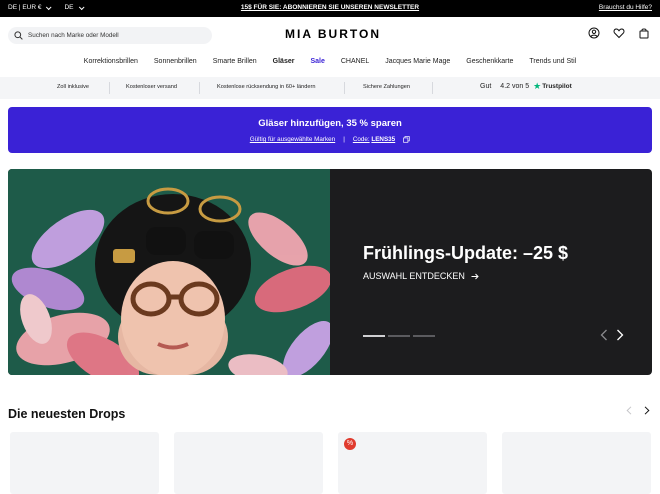 The width and height of the screenshot is (660, 494). I want to click on carousel-arrows, so click(612, 335).